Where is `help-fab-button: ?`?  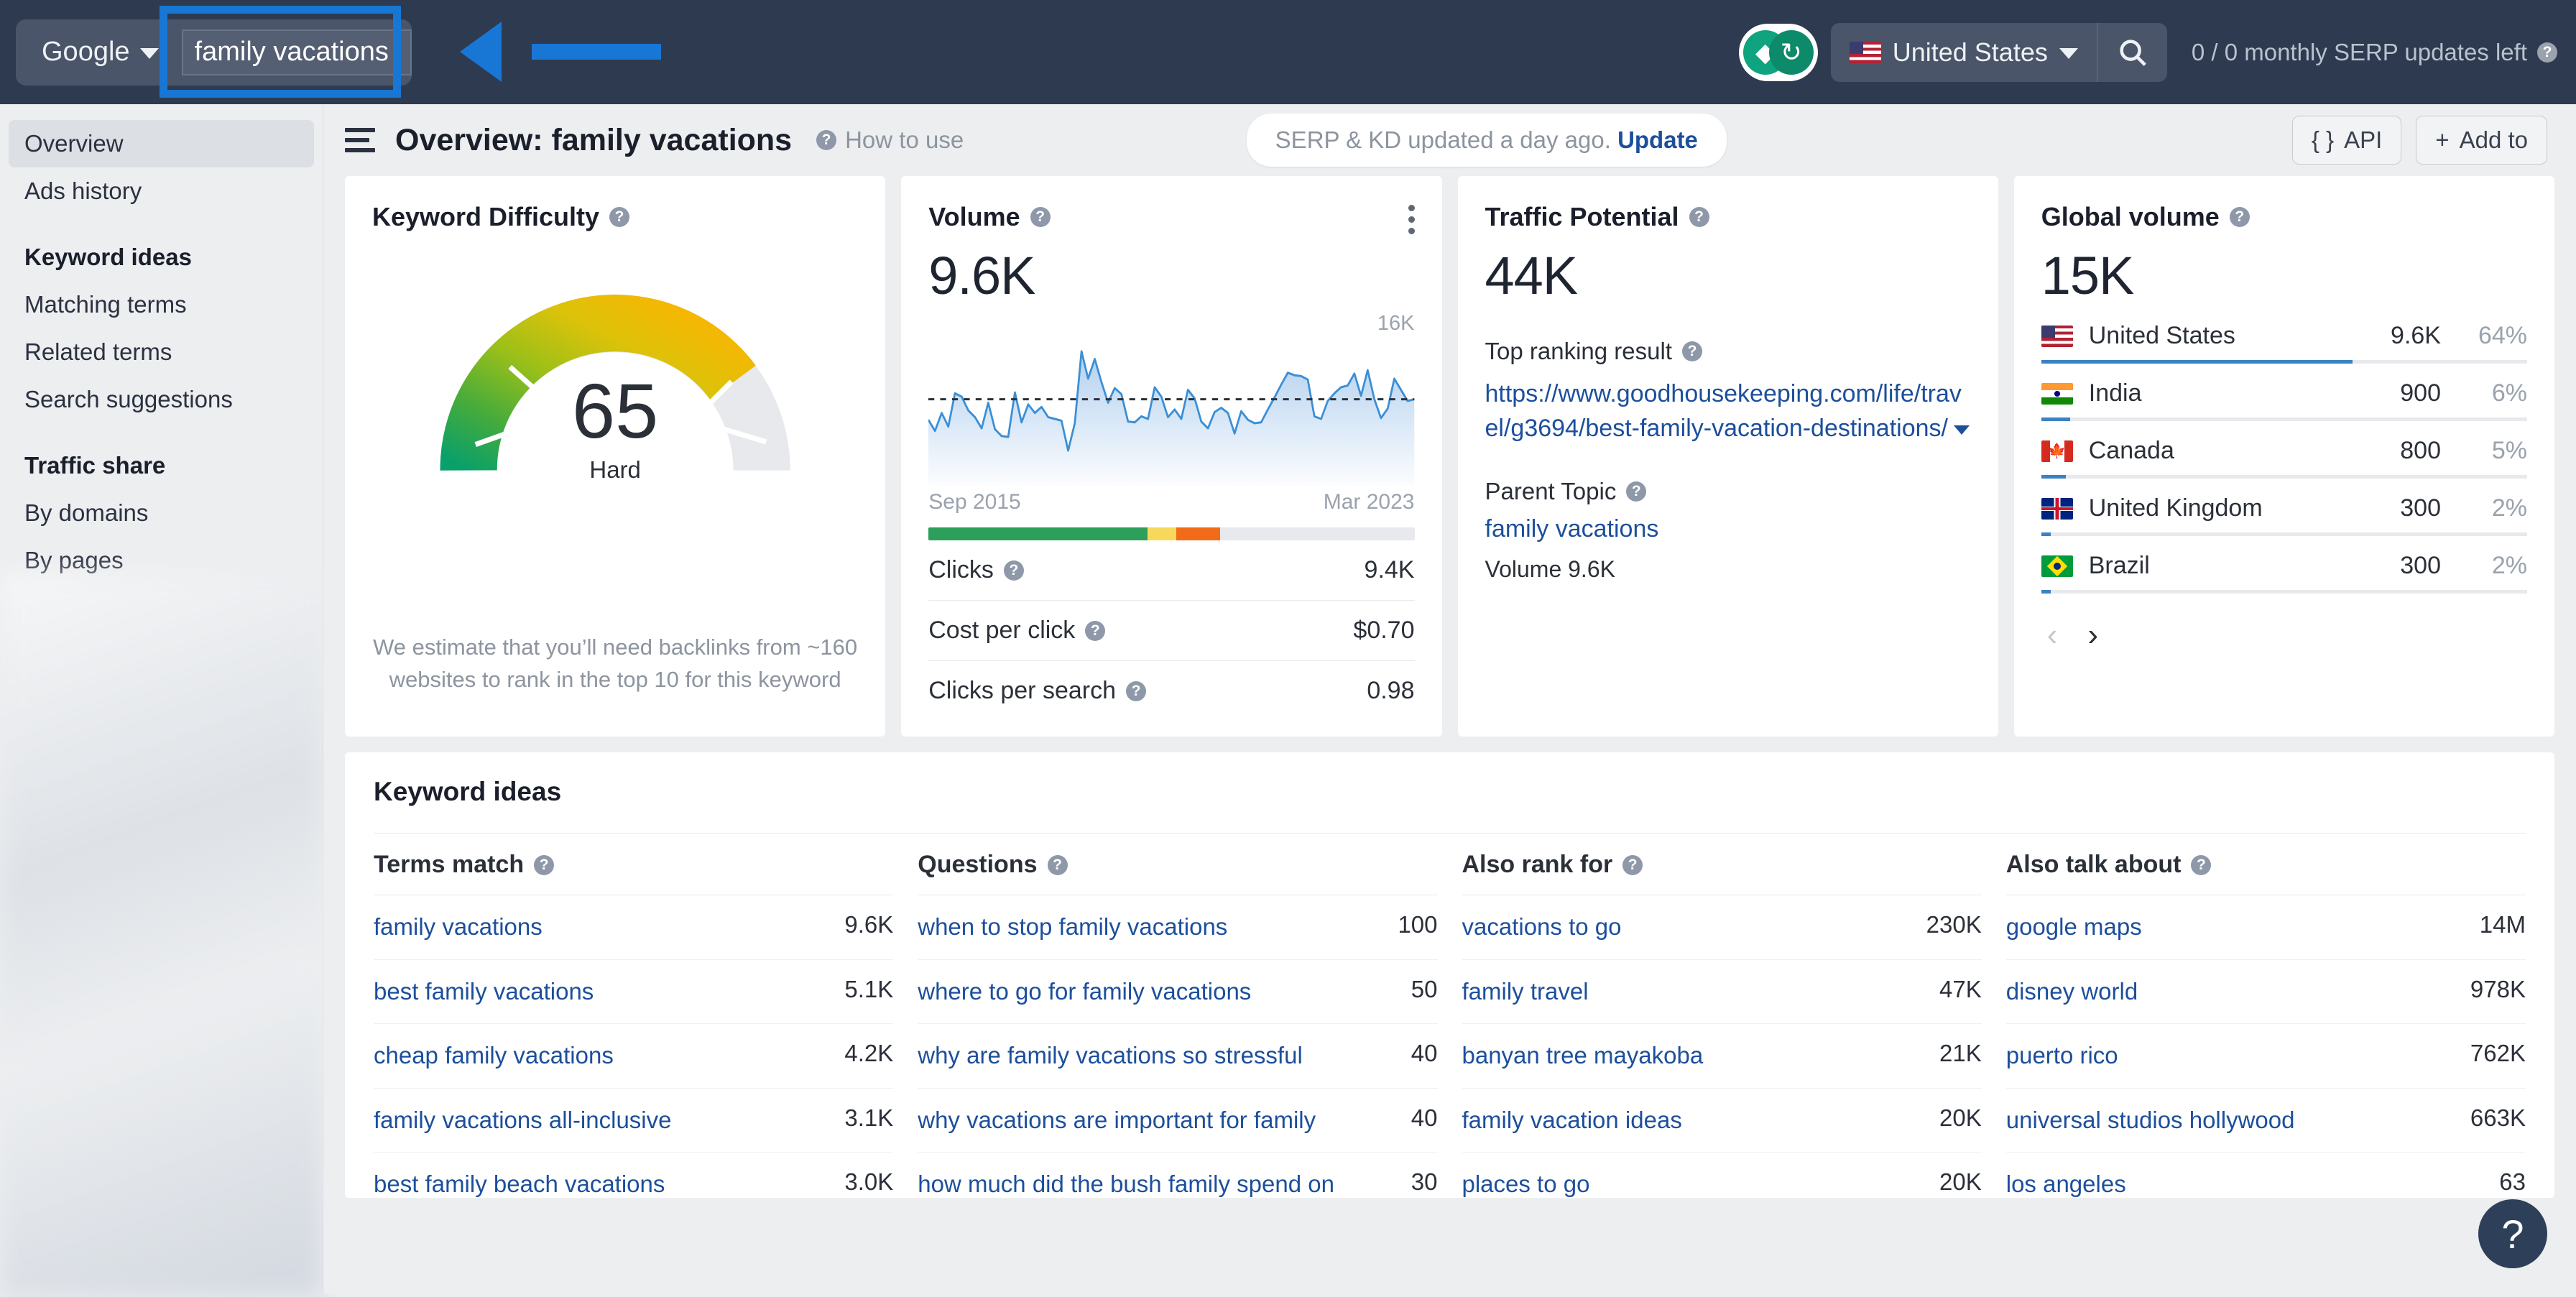
help-fab-button: ? is located at coordinates (2512, 1233).